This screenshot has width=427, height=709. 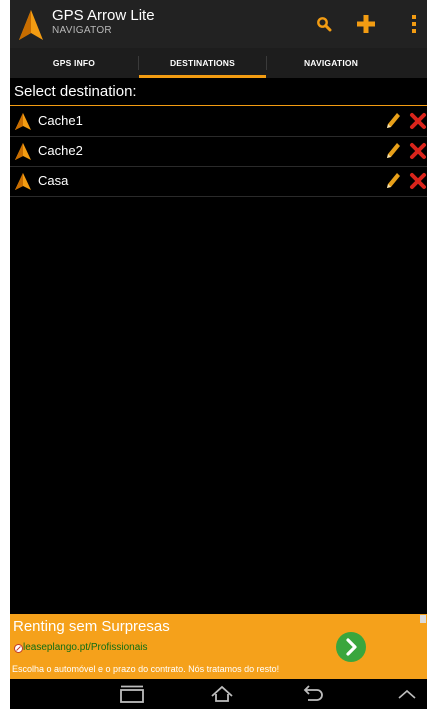 I want to click on tab-label: NAVIGATION, so click(x=331, y=63).